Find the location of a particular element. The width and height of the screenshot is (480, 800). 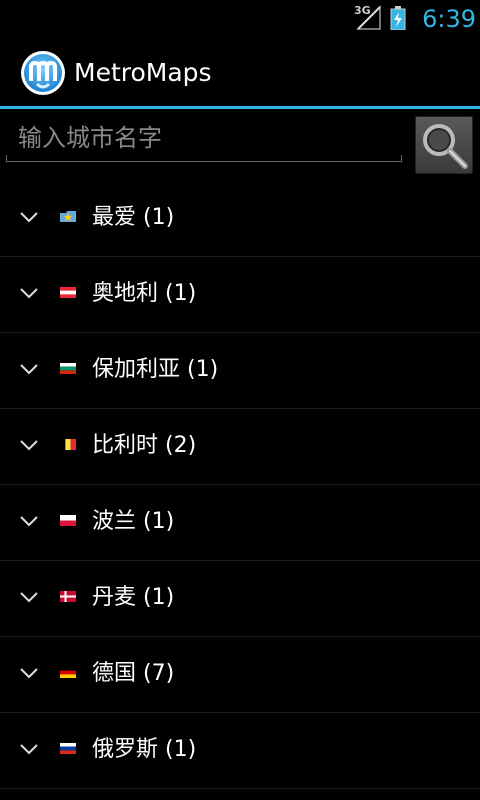

city-search-field is located at coordinates (204, 139).